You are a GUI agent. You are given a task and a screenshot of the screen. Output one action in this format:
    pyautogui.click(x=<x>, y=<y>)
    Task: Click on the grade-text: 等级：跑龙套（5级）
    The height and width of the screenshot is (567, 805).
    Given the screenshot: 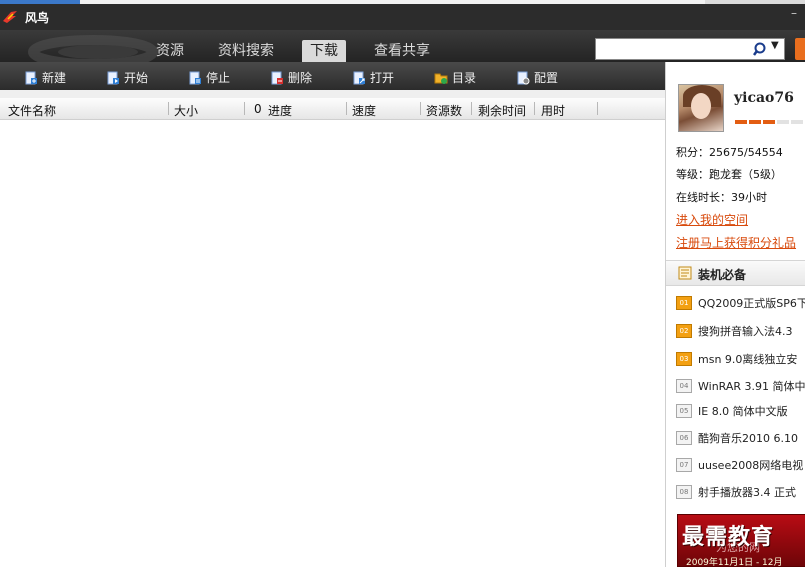 What is the action you would take?
    pyautogui.click(x=729, y=174)
    